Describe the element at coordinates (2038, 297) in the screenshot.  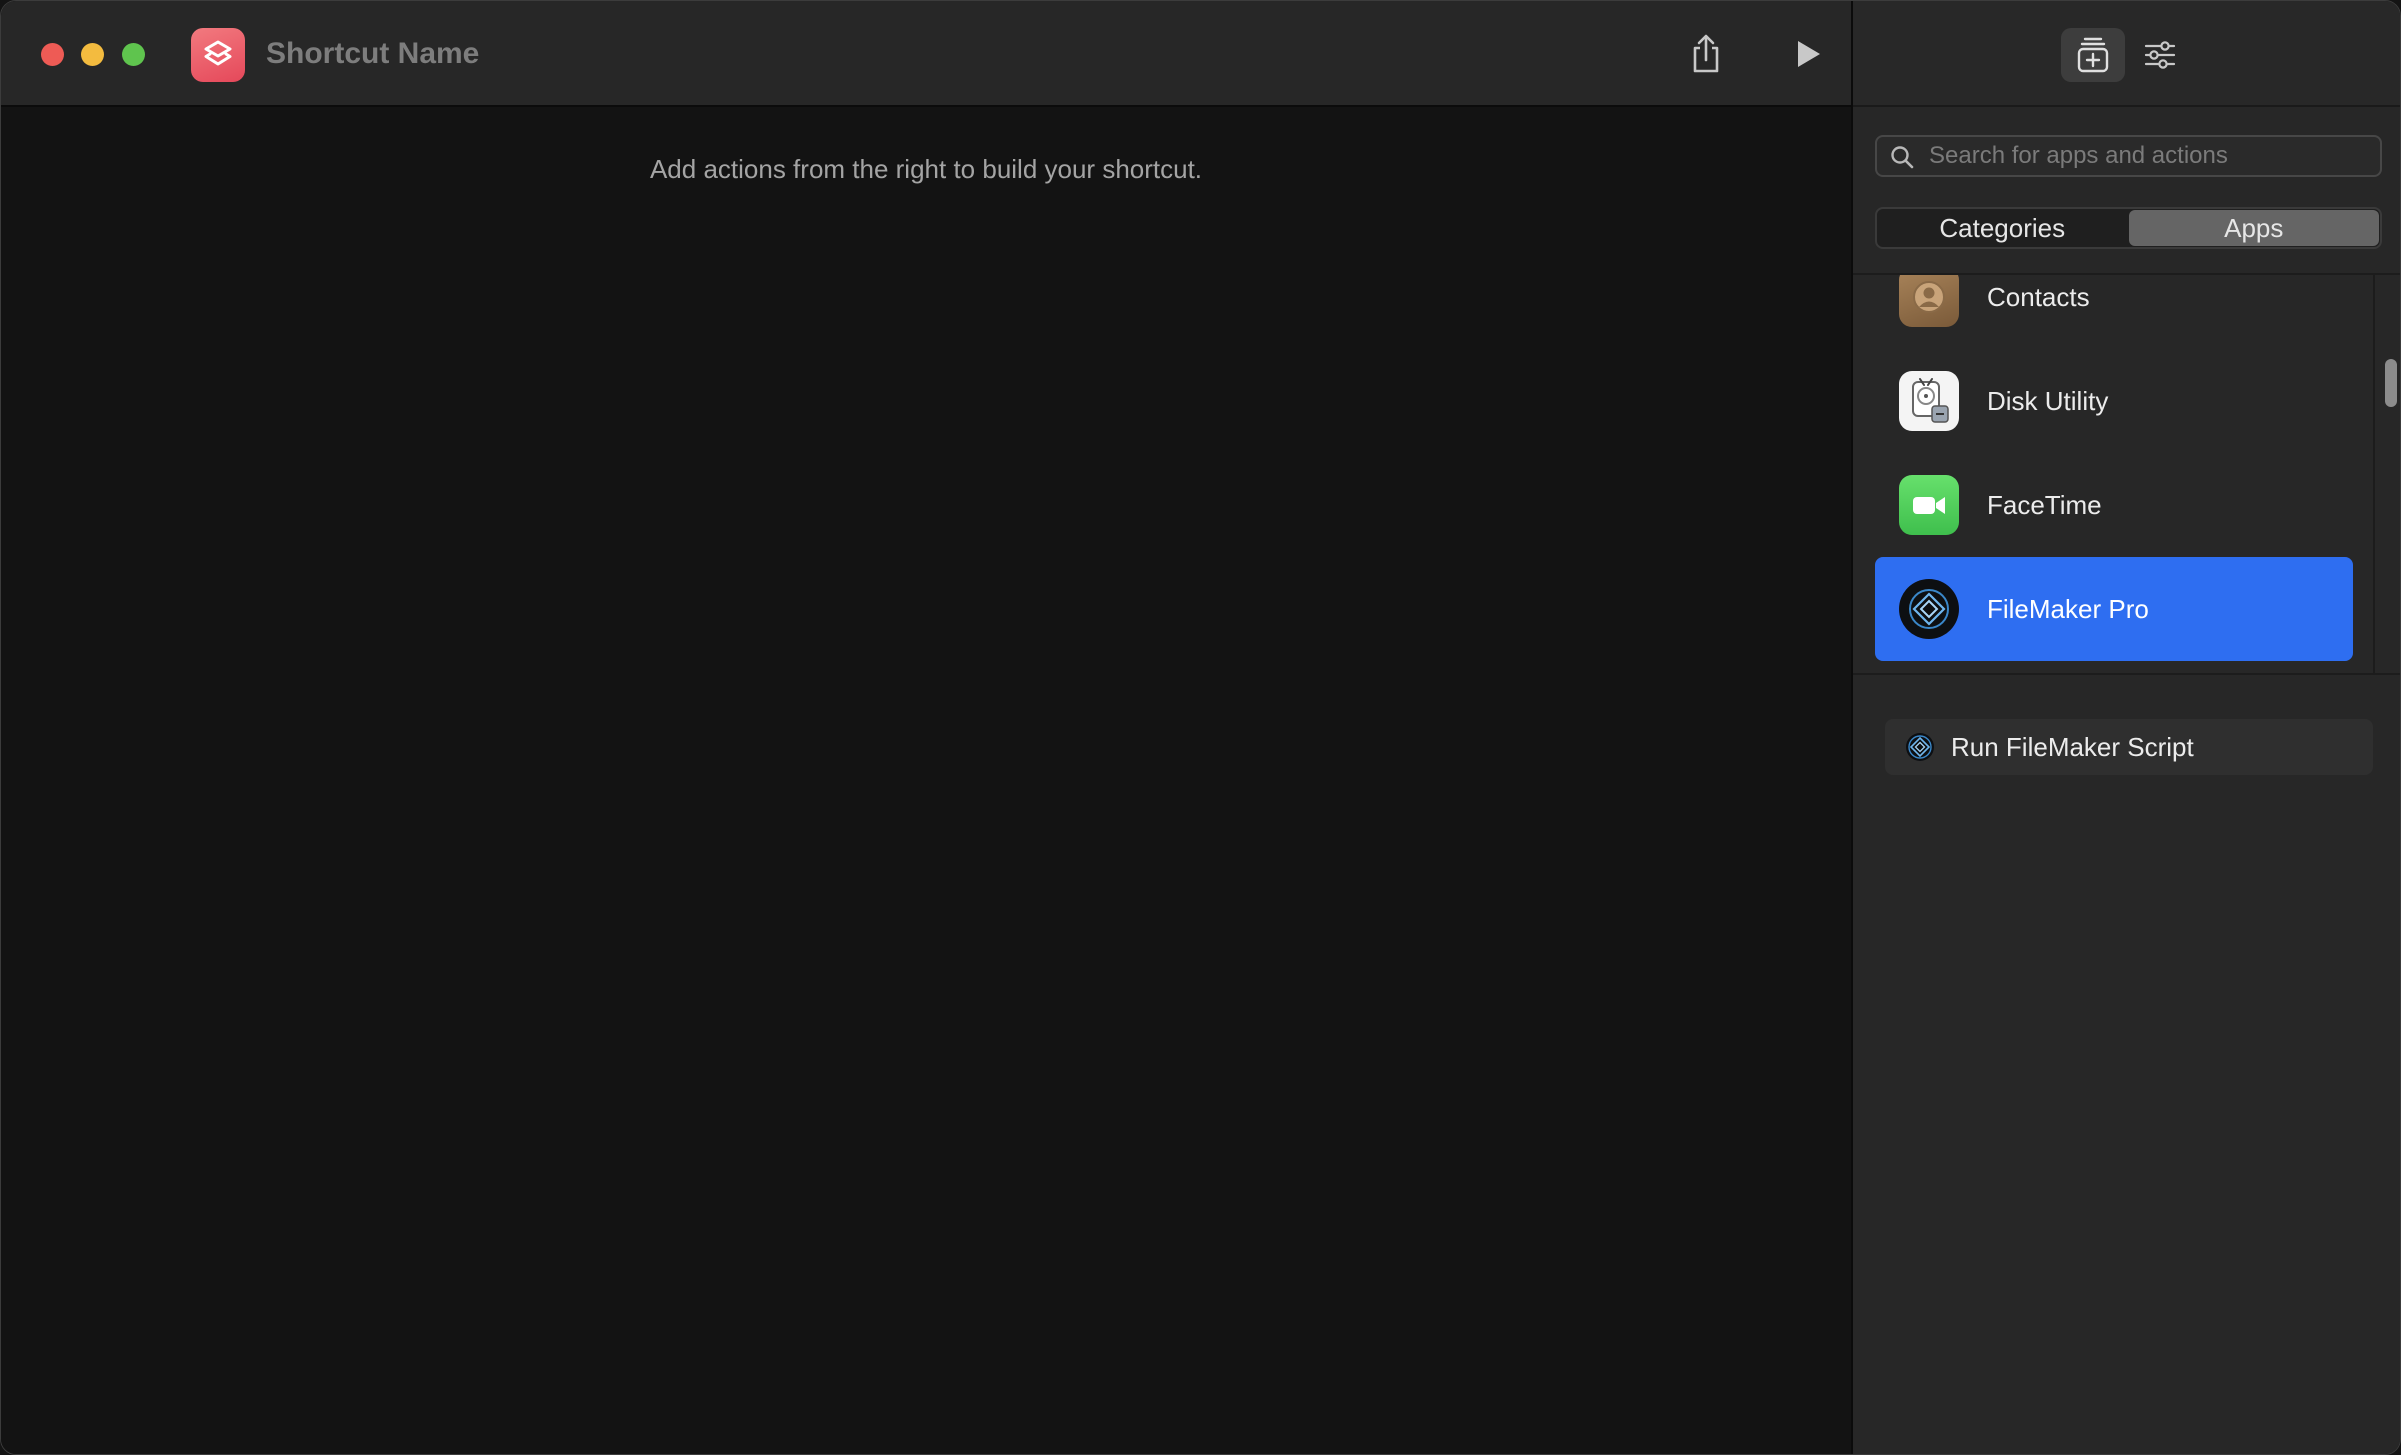
I see `app-item-label: Contacts` at that location.